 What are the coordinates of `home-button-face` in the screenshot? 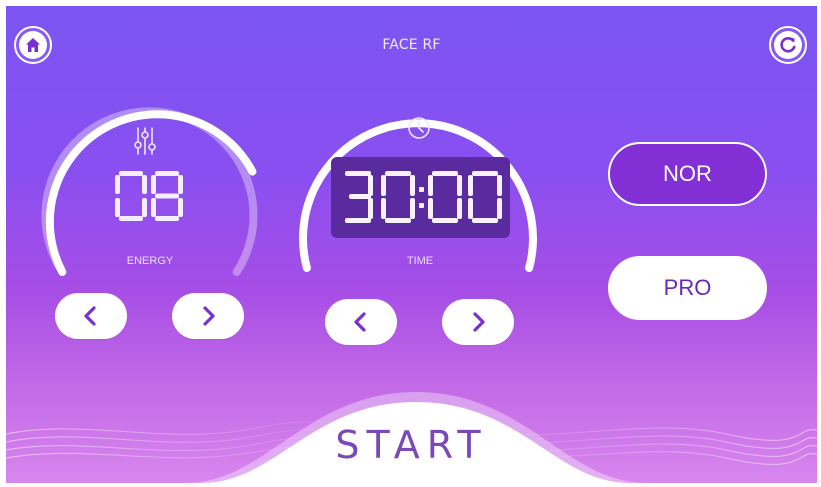 It's located at (33, 45).